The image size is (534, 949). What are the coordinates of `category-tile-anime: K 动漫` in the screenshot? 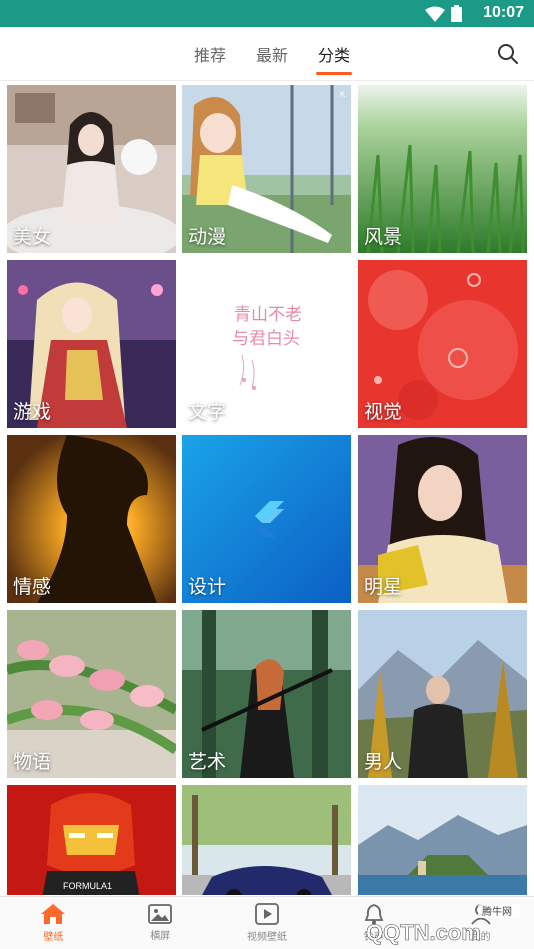 It's located at (266, 169).